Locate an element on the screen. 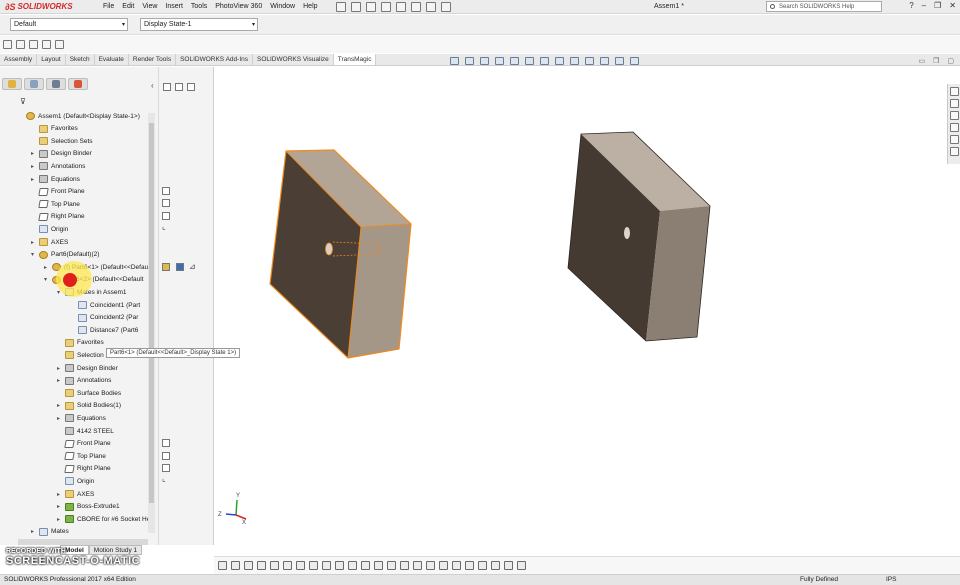  menu-insert: Insert is located at coordinates (174, 6).